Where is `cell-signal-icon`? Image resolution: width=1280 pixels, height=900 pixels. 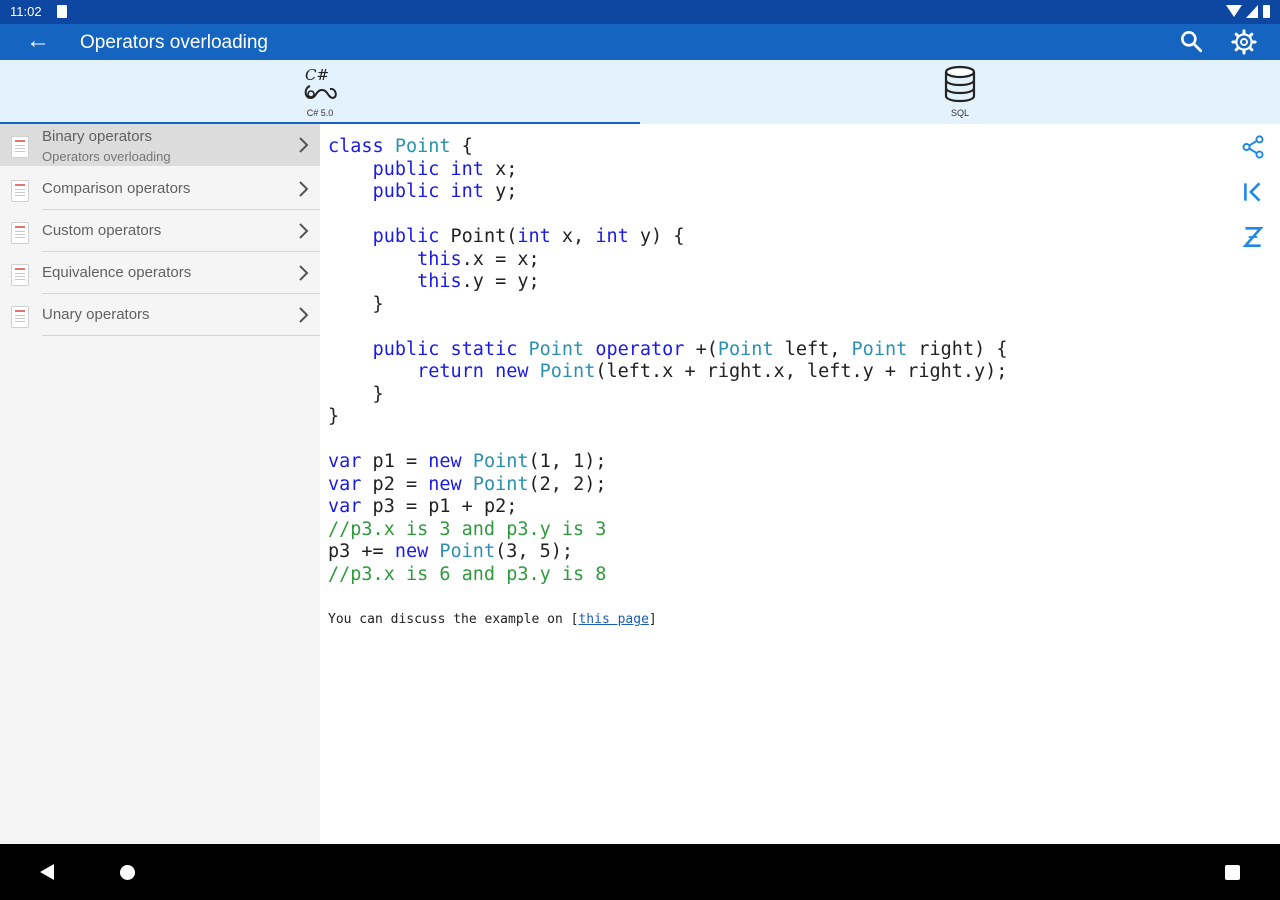
cell-signal-icon is located at coordinates (1252, 11).